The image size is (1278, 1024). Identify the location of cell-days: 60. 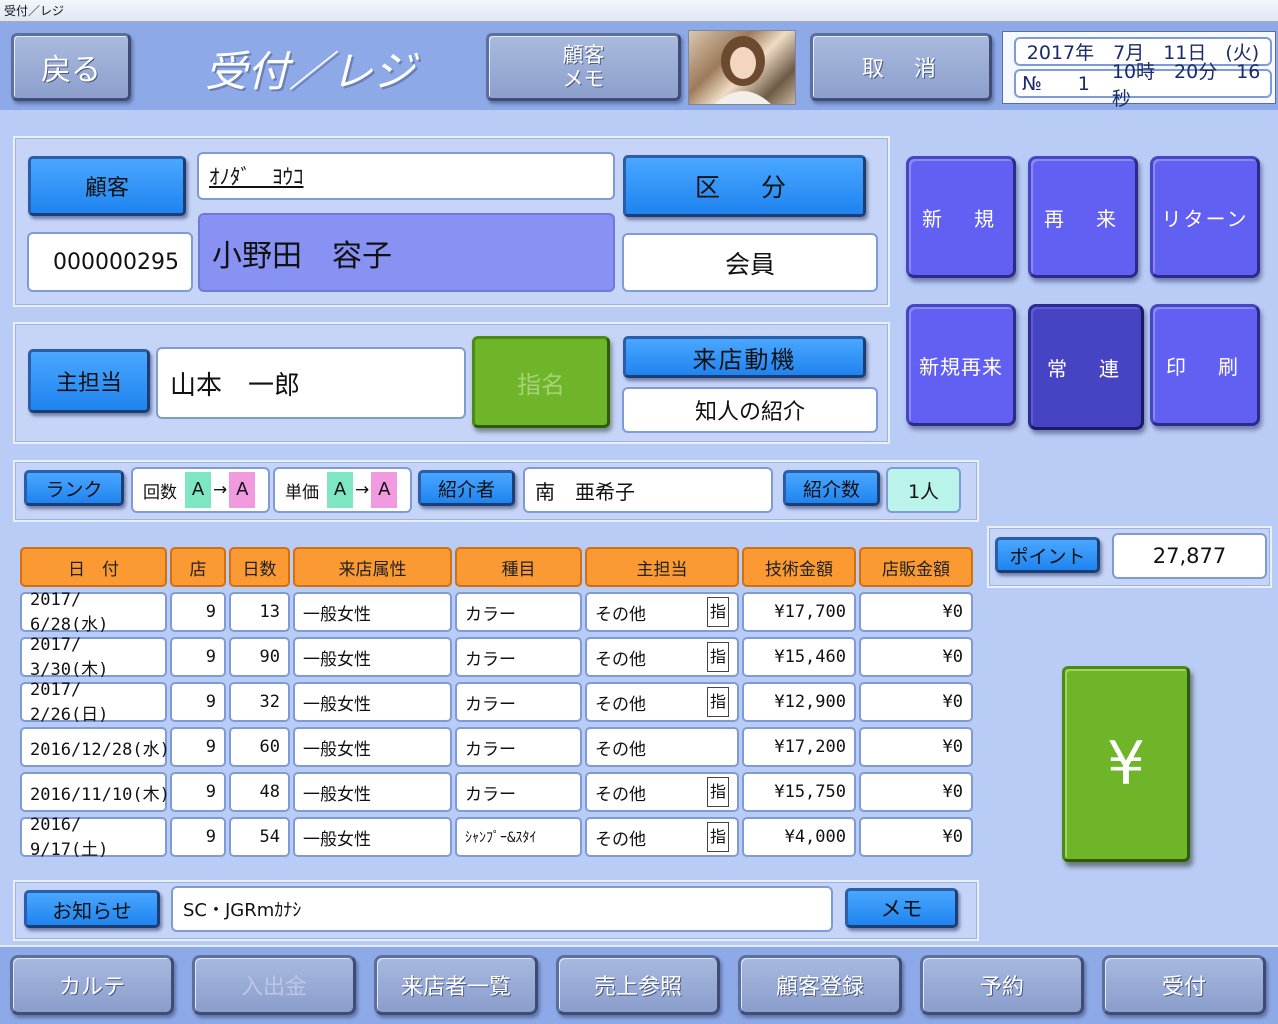
(259, 747).